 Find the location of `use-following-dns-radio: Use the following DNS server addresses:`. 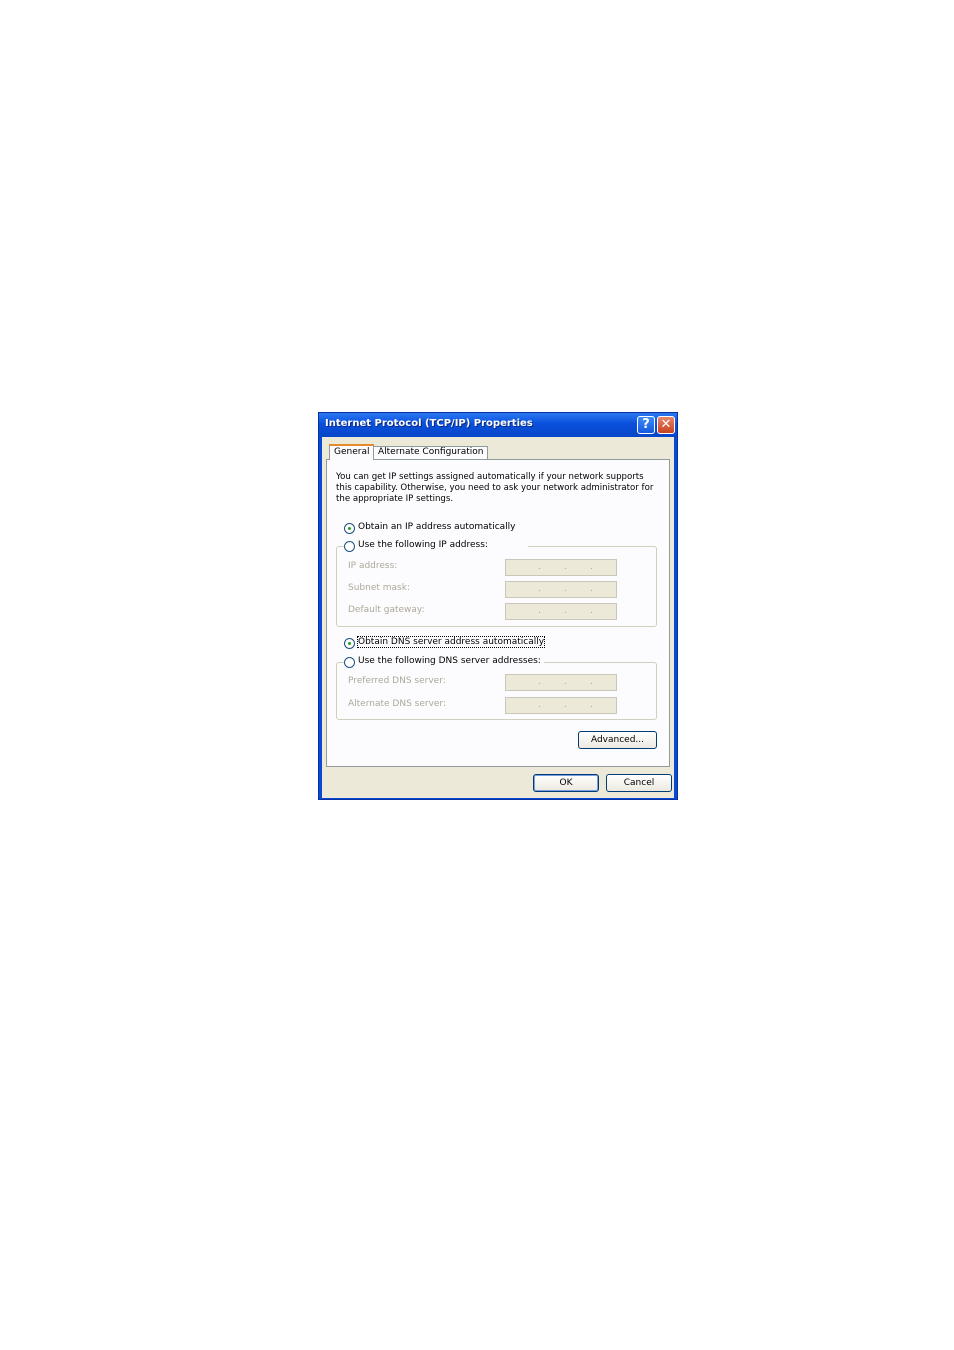

use-following-dns-radio: Use the following DNS server addresses: is located at coordinates (444, 662).